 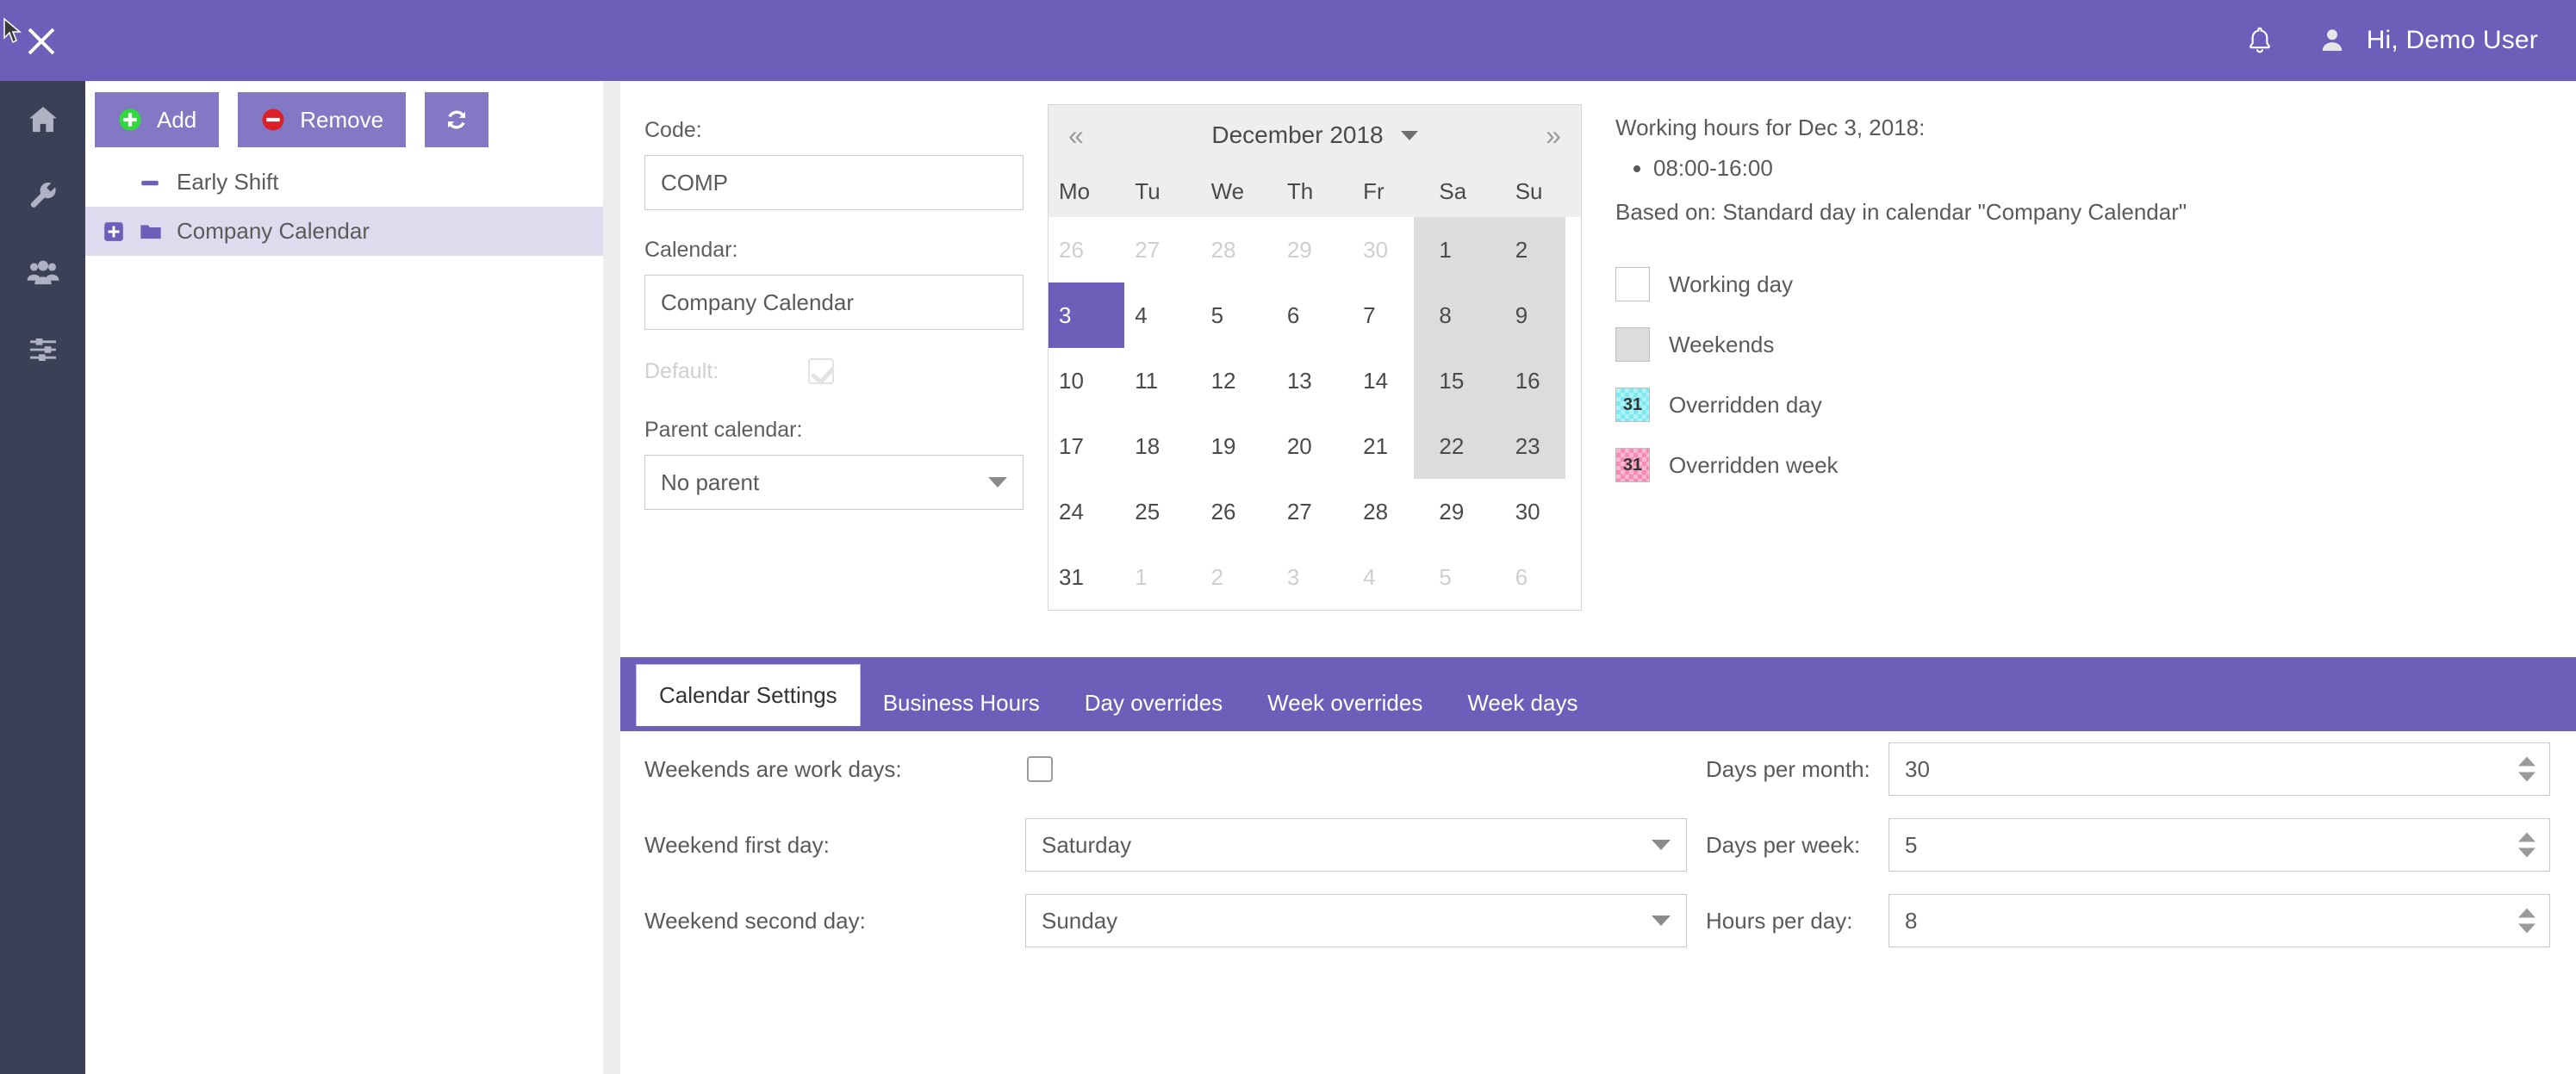 I want to click on weekend-second-day-select: Sunday, so click(x=1356, y=920).